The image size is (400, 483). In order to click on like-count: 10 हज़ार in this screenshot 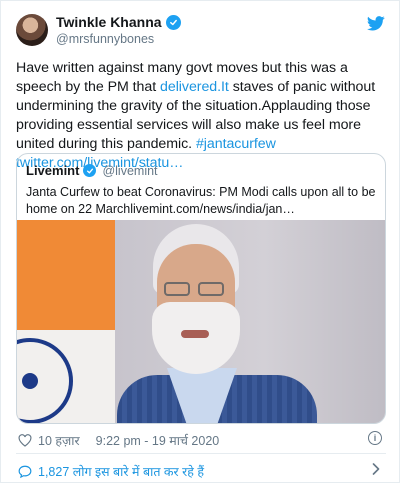, I will do `click(59, 440)`.